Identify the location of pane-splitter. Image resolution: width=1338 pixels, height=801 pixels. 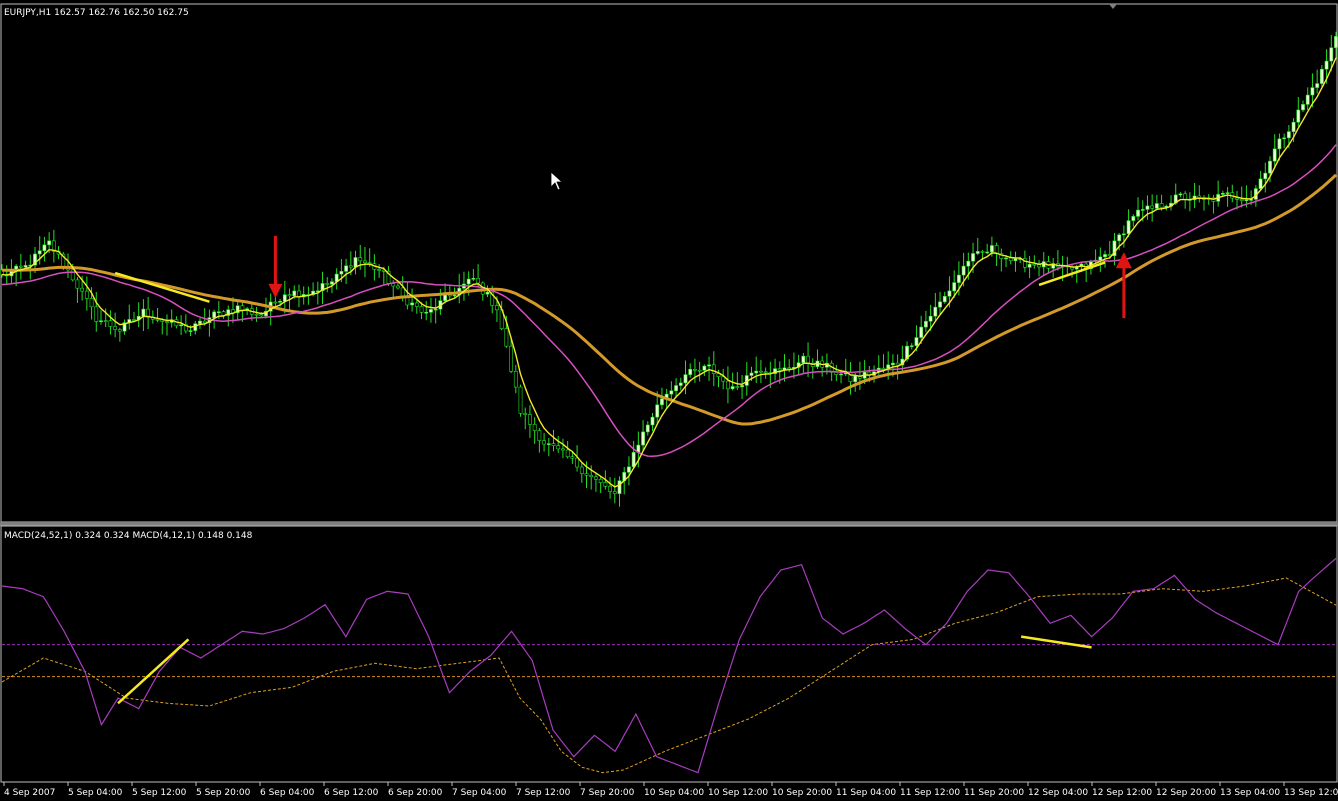
(669, 524).